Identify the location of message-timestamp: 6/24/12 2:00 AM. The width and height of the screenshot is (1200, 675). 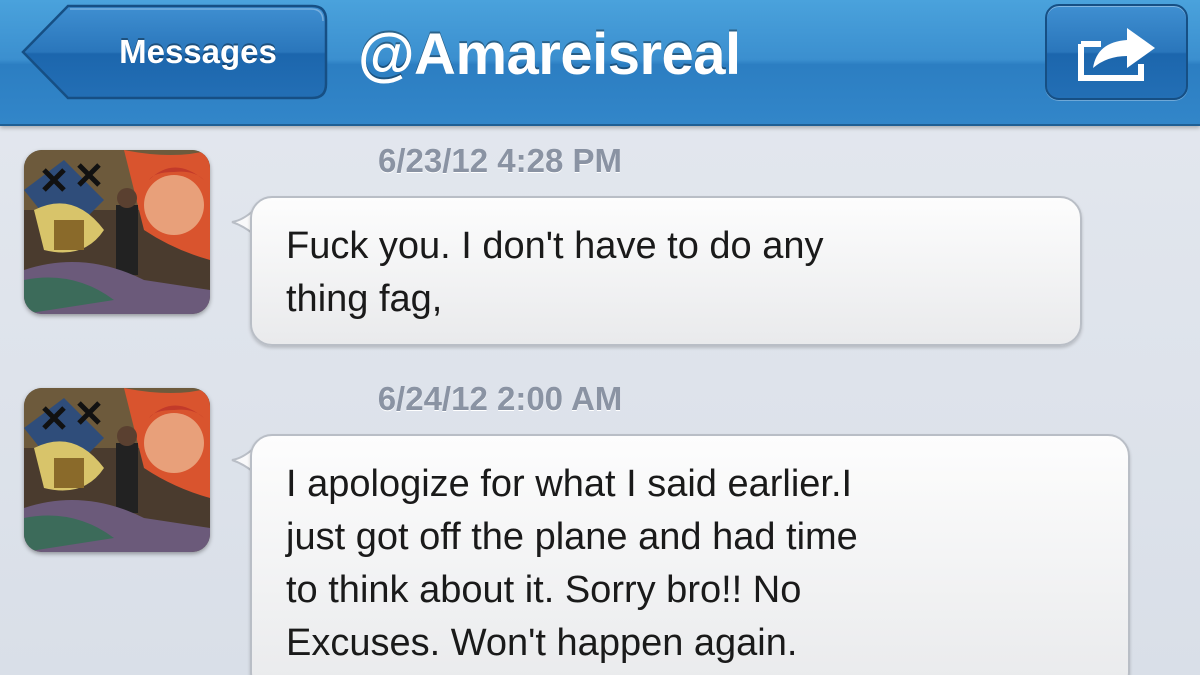
(500, 398).